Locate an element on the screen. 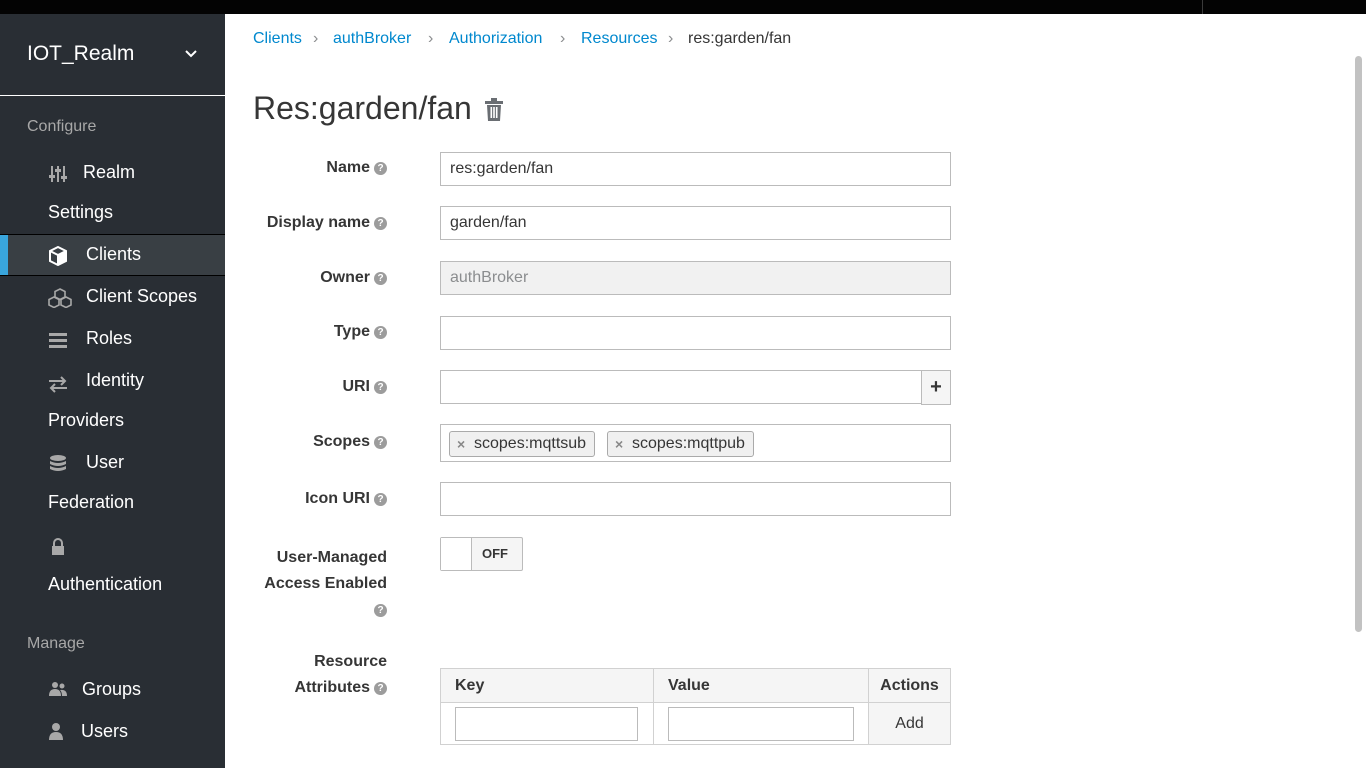 The width and height of the screenshot is (1366, 768). sidebar-item-label: Clients is located at coordinates (114, 254).